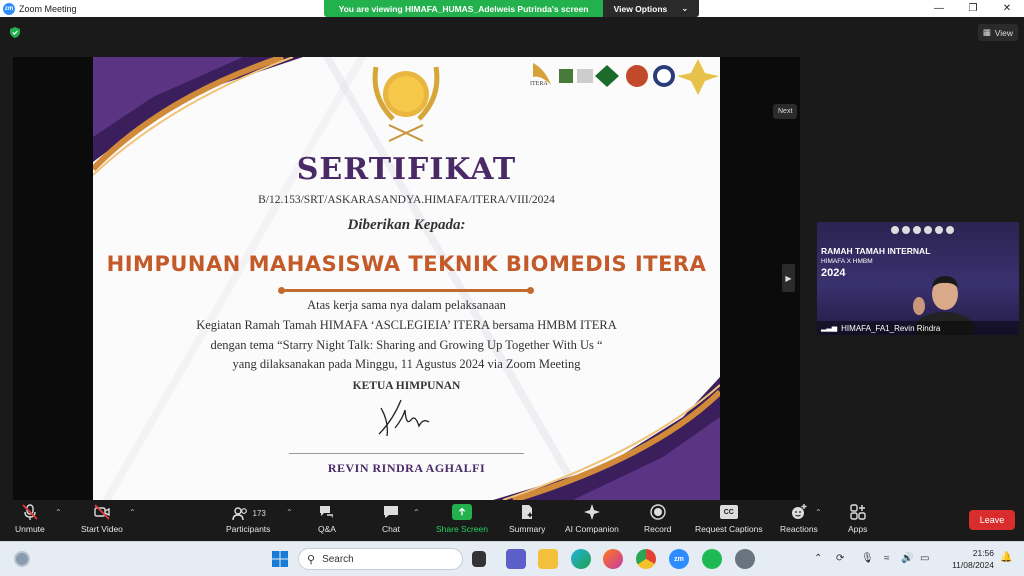 This screenshot has height=576, width=1024. Describe the element at coordinates (640, 8) in the screenshot. I see `view-options-label: View Options` at that location.